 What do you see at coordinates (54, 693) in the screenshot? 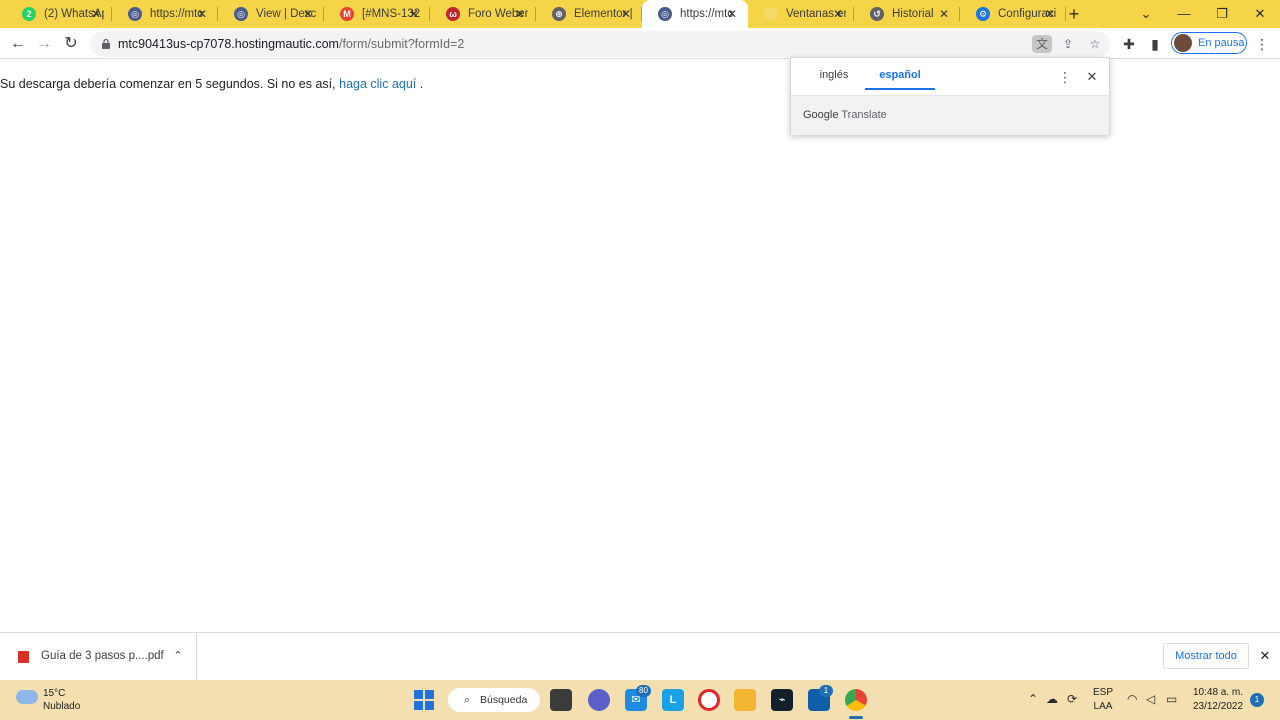
I see `weather-temperature: 15°C` at bounding box center [54, 693].